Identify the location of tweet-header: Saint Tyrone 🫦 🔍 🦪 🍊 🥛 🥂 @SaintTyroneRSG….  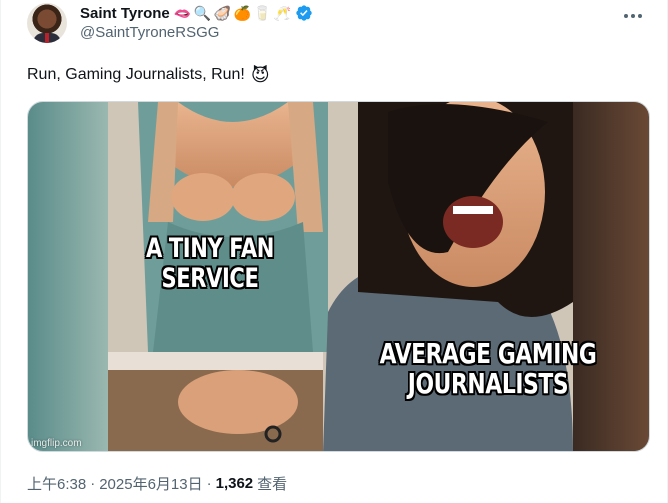
(339, 25).